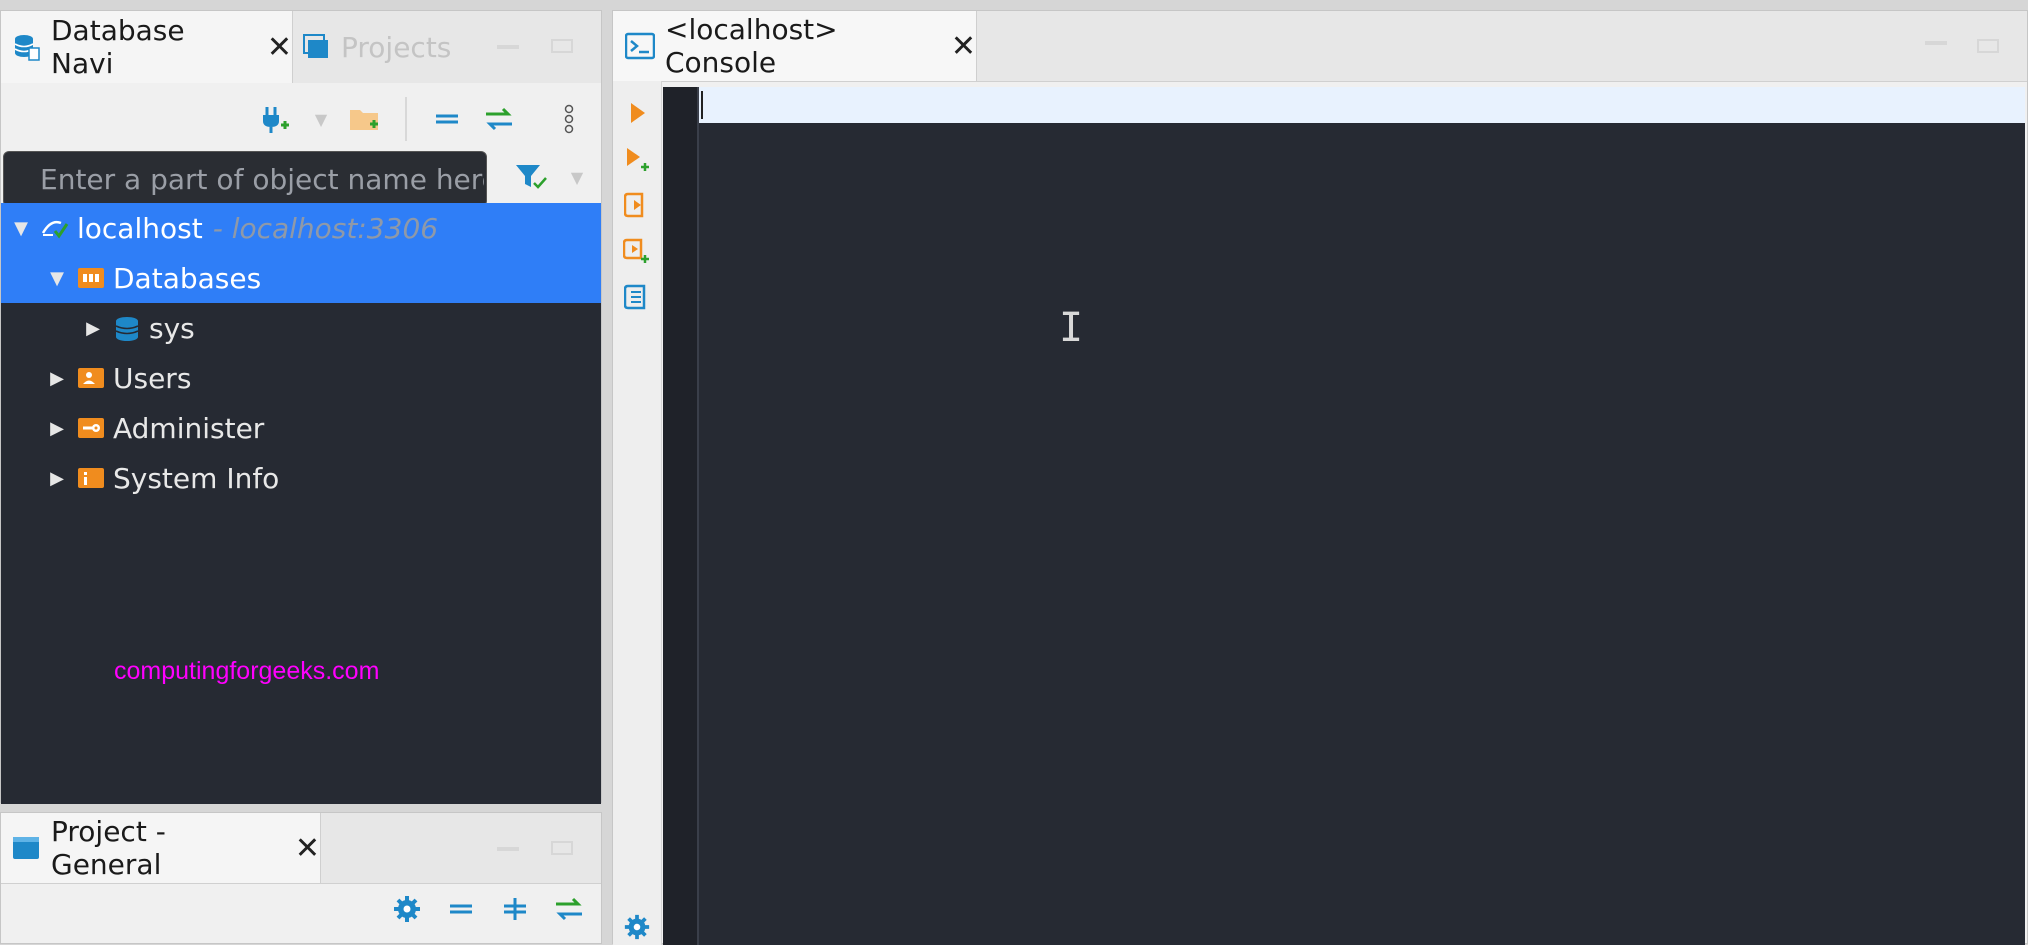 The image size is (2028, 945). I want to click on project-icon, so click(26, 848).